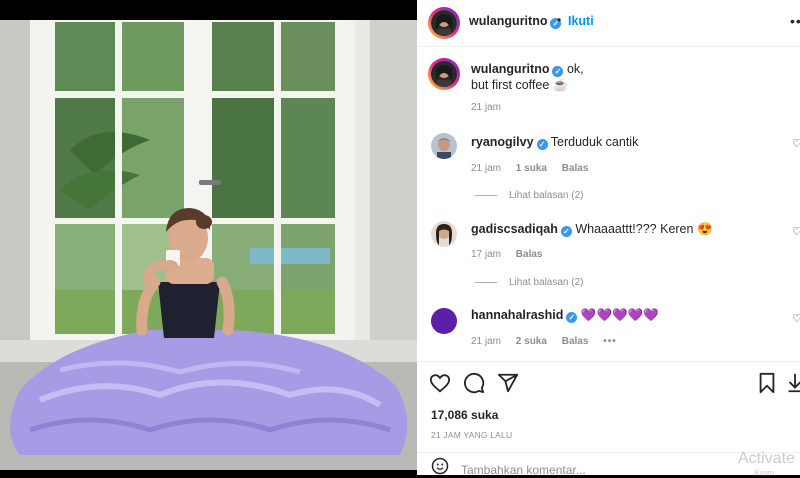  What do you see at coordinates (440, 385) in the screenshot?
I see `heart-icon` at bounding box center [440, 385].